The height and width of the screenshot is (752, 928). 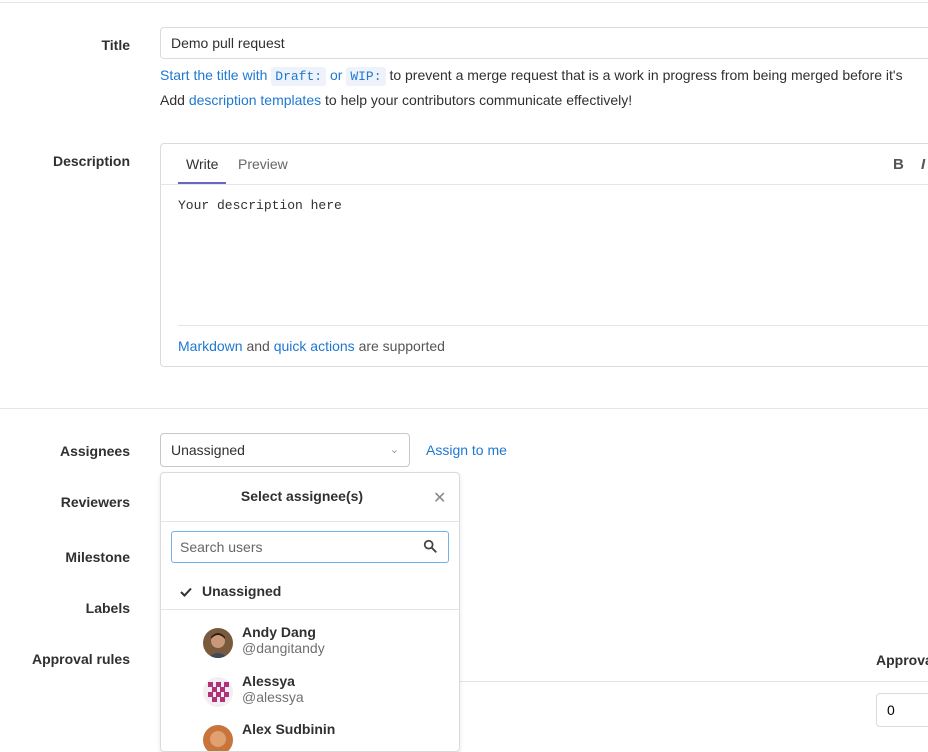 What do you see at coordinates (439, 498) in the screenshot?
I see `close-icon: ✕` at bounding box center [439, 498].